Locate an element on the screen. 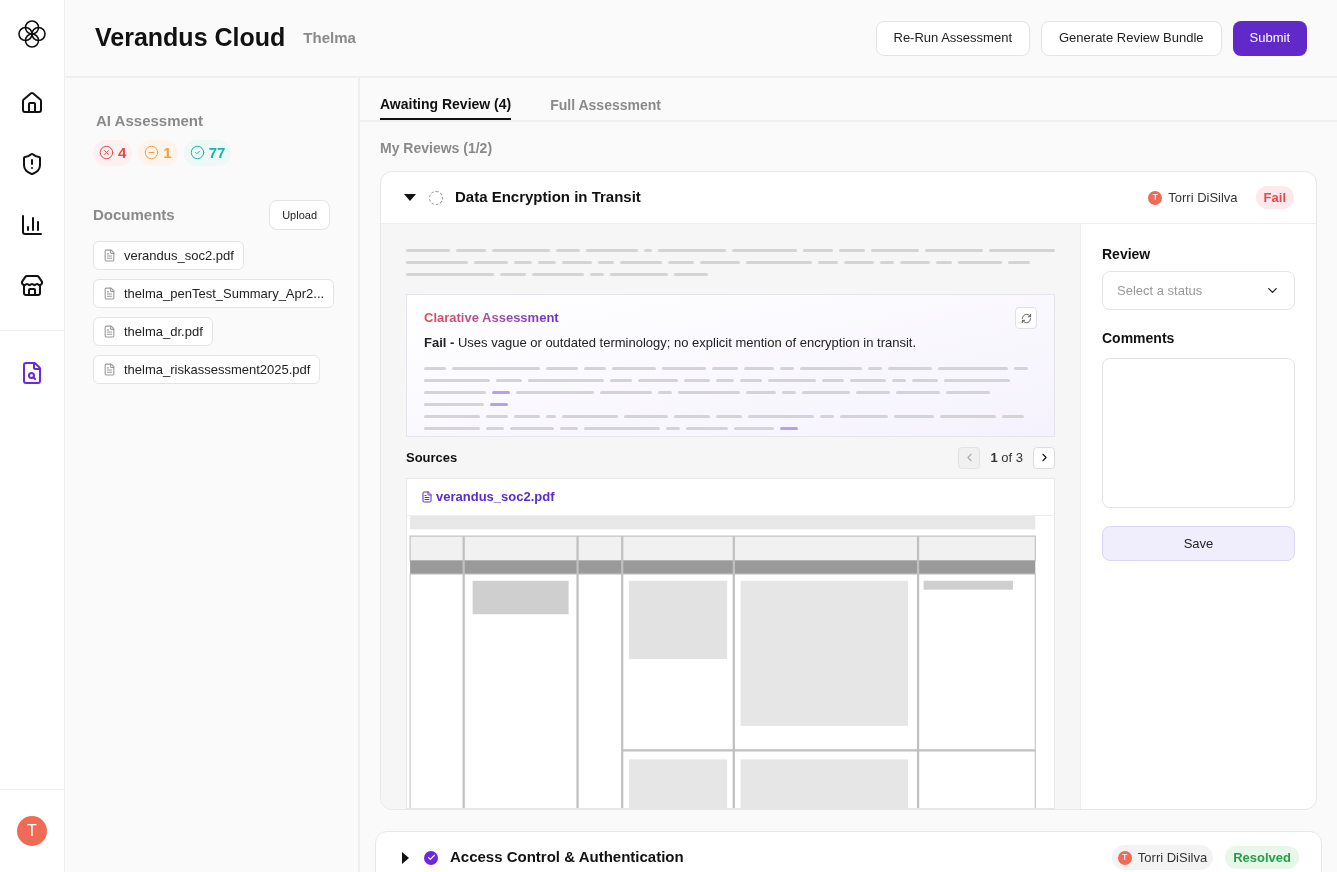 Image resolution: width=1337 pixels, height=872 pixels. expand-toggle is located at coordinates (410, 197).